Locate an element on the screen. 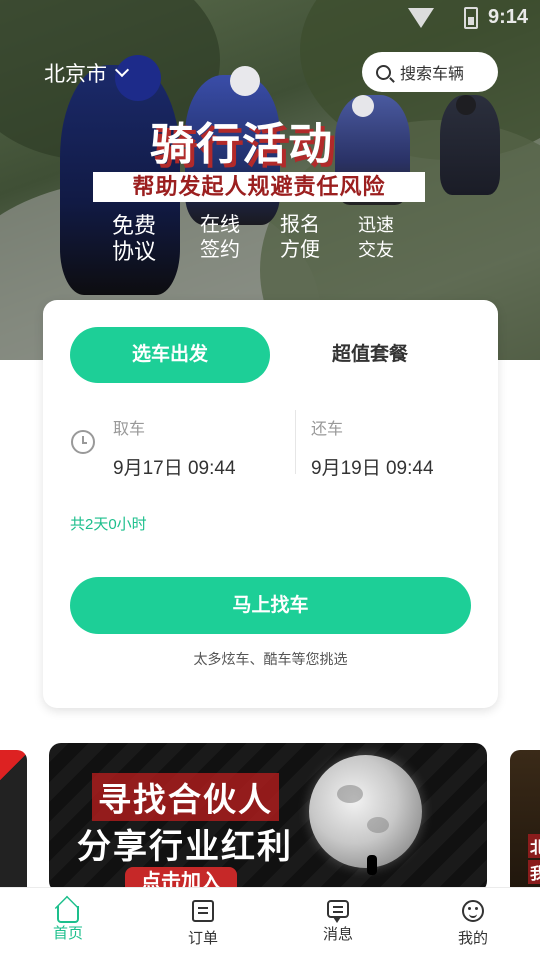 The height and width of the screenshot is (961, 540). signal-icon is located at coordinates (420, 17).